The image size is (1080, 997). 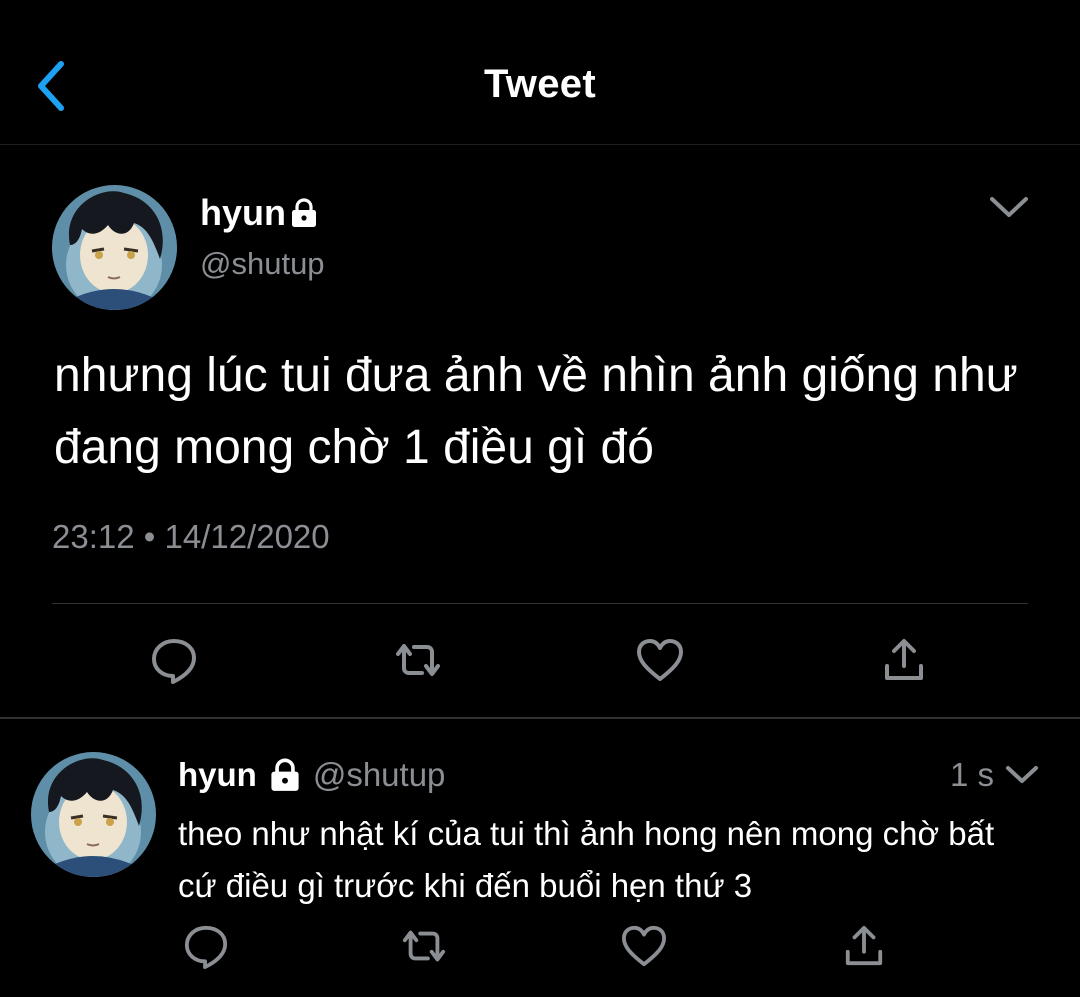 I want to click on reply-header: hyun @shutup, so click(x=311, y=775).